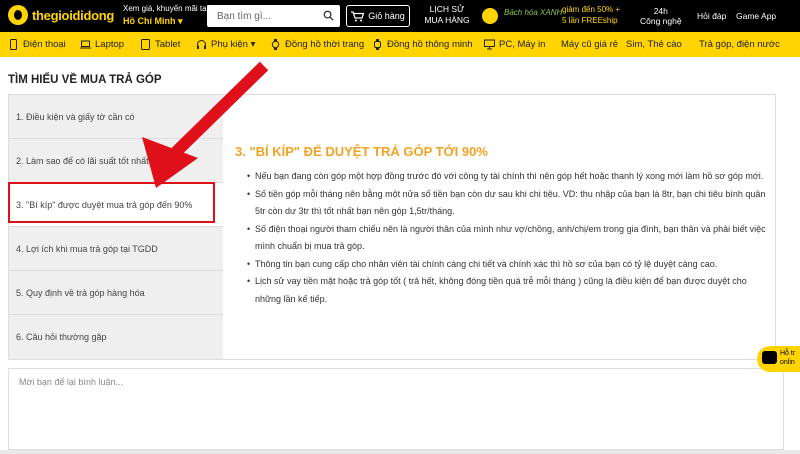 The height and width of the screenshot is (454, 800). I want to click on order-history-link: LỊCH SỬ MUA HÀNG, so click(447, 15).